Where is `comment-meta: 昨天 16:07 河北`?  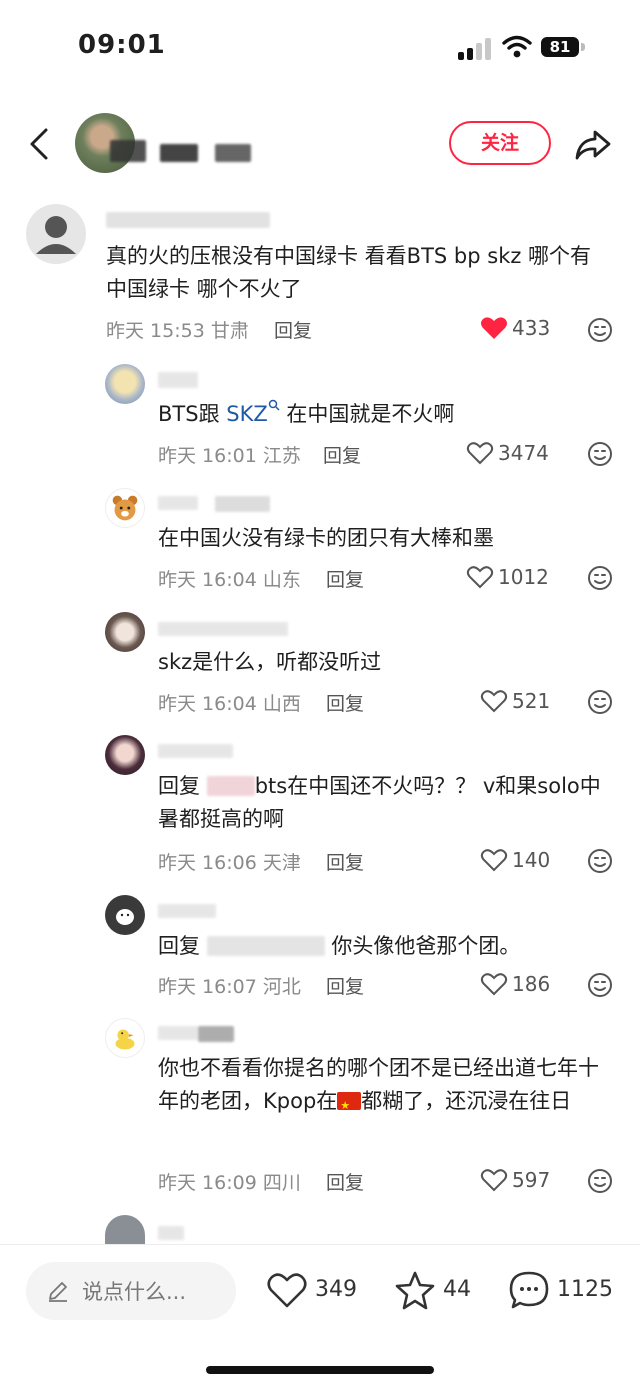
comment-meta: 昨天 16:07 河北 is located at coordinates (229, 985).